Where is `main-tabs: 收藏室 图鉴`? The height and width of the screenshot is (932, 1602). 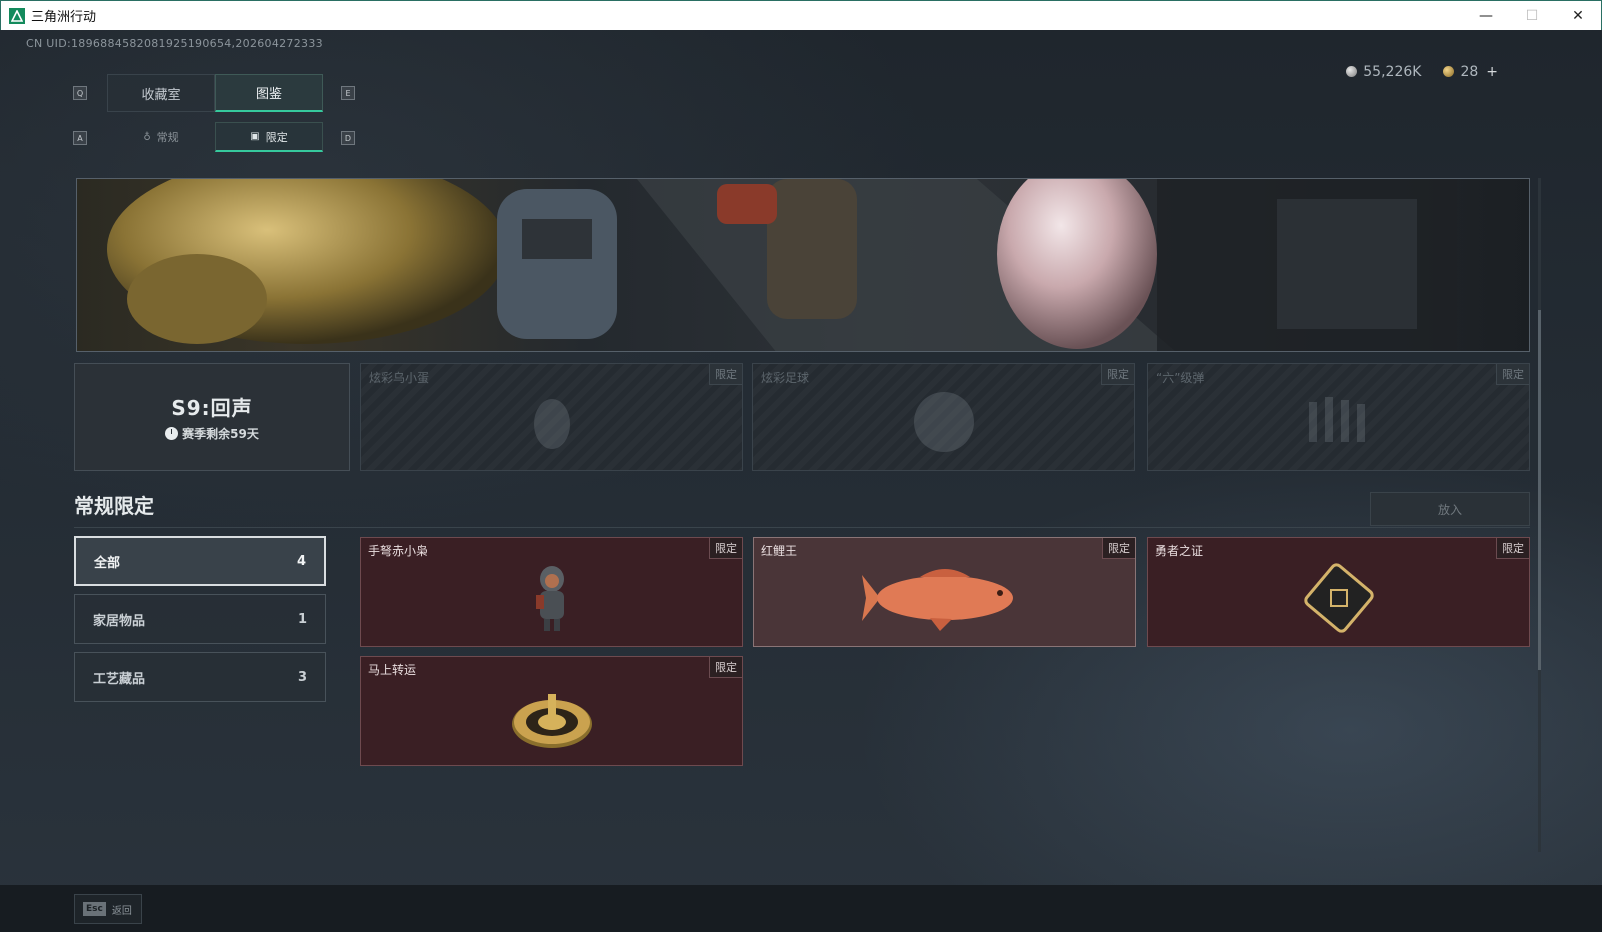
main-tabs: 收藏室 图鉴 is located at coordinates (215, 93).